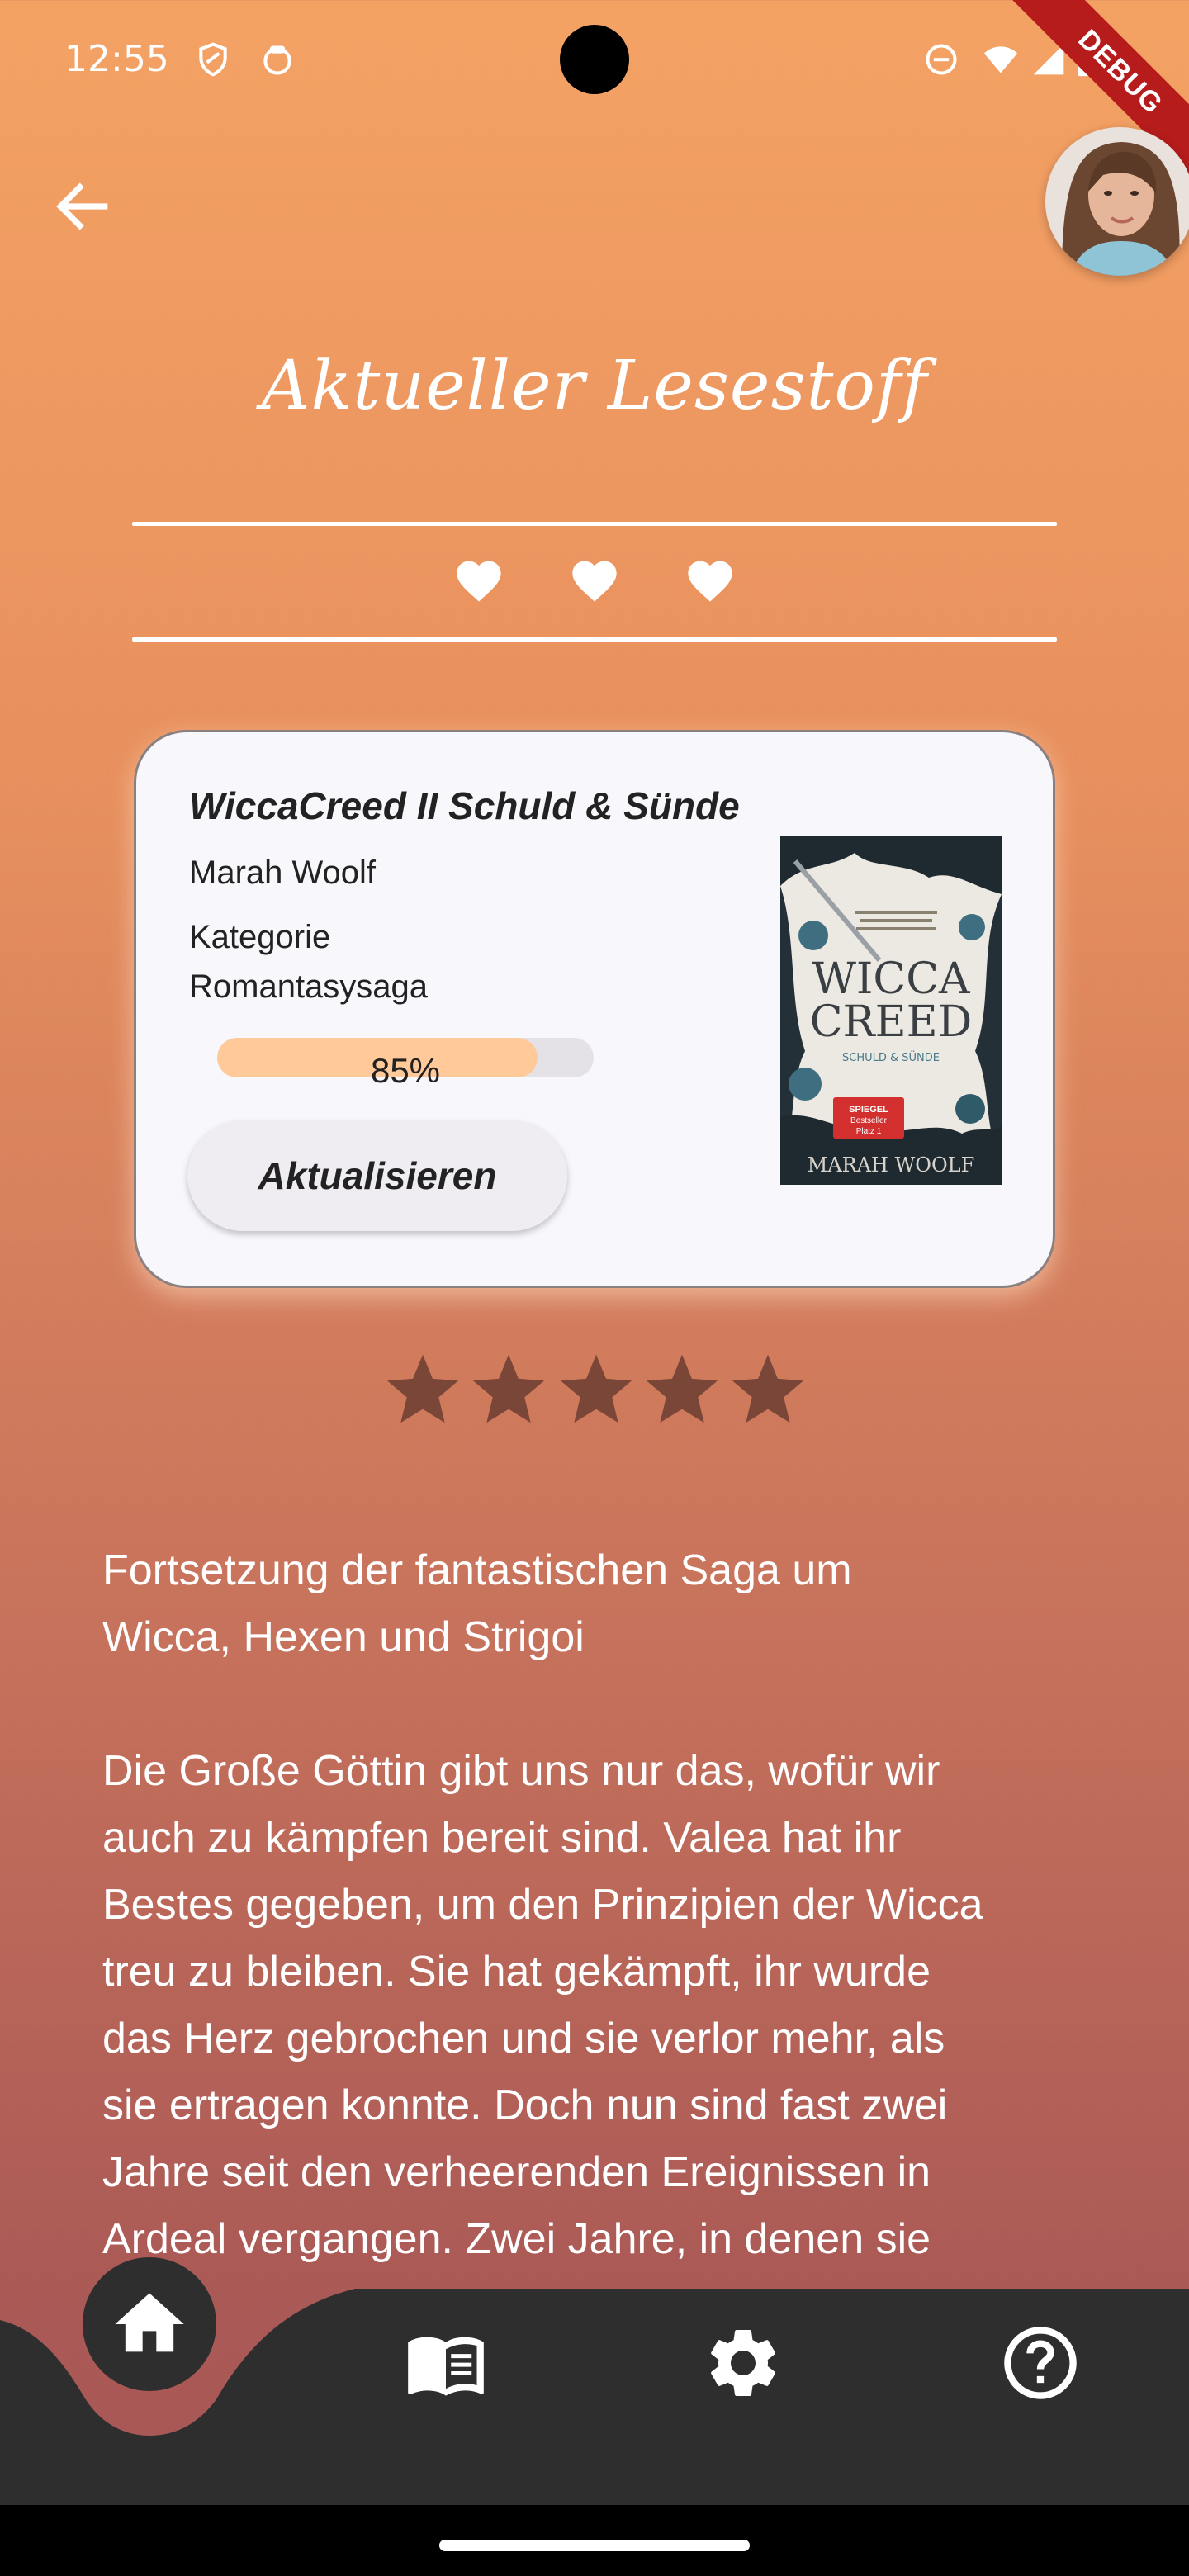  I want to click on home-icon, so click(149, 2322).